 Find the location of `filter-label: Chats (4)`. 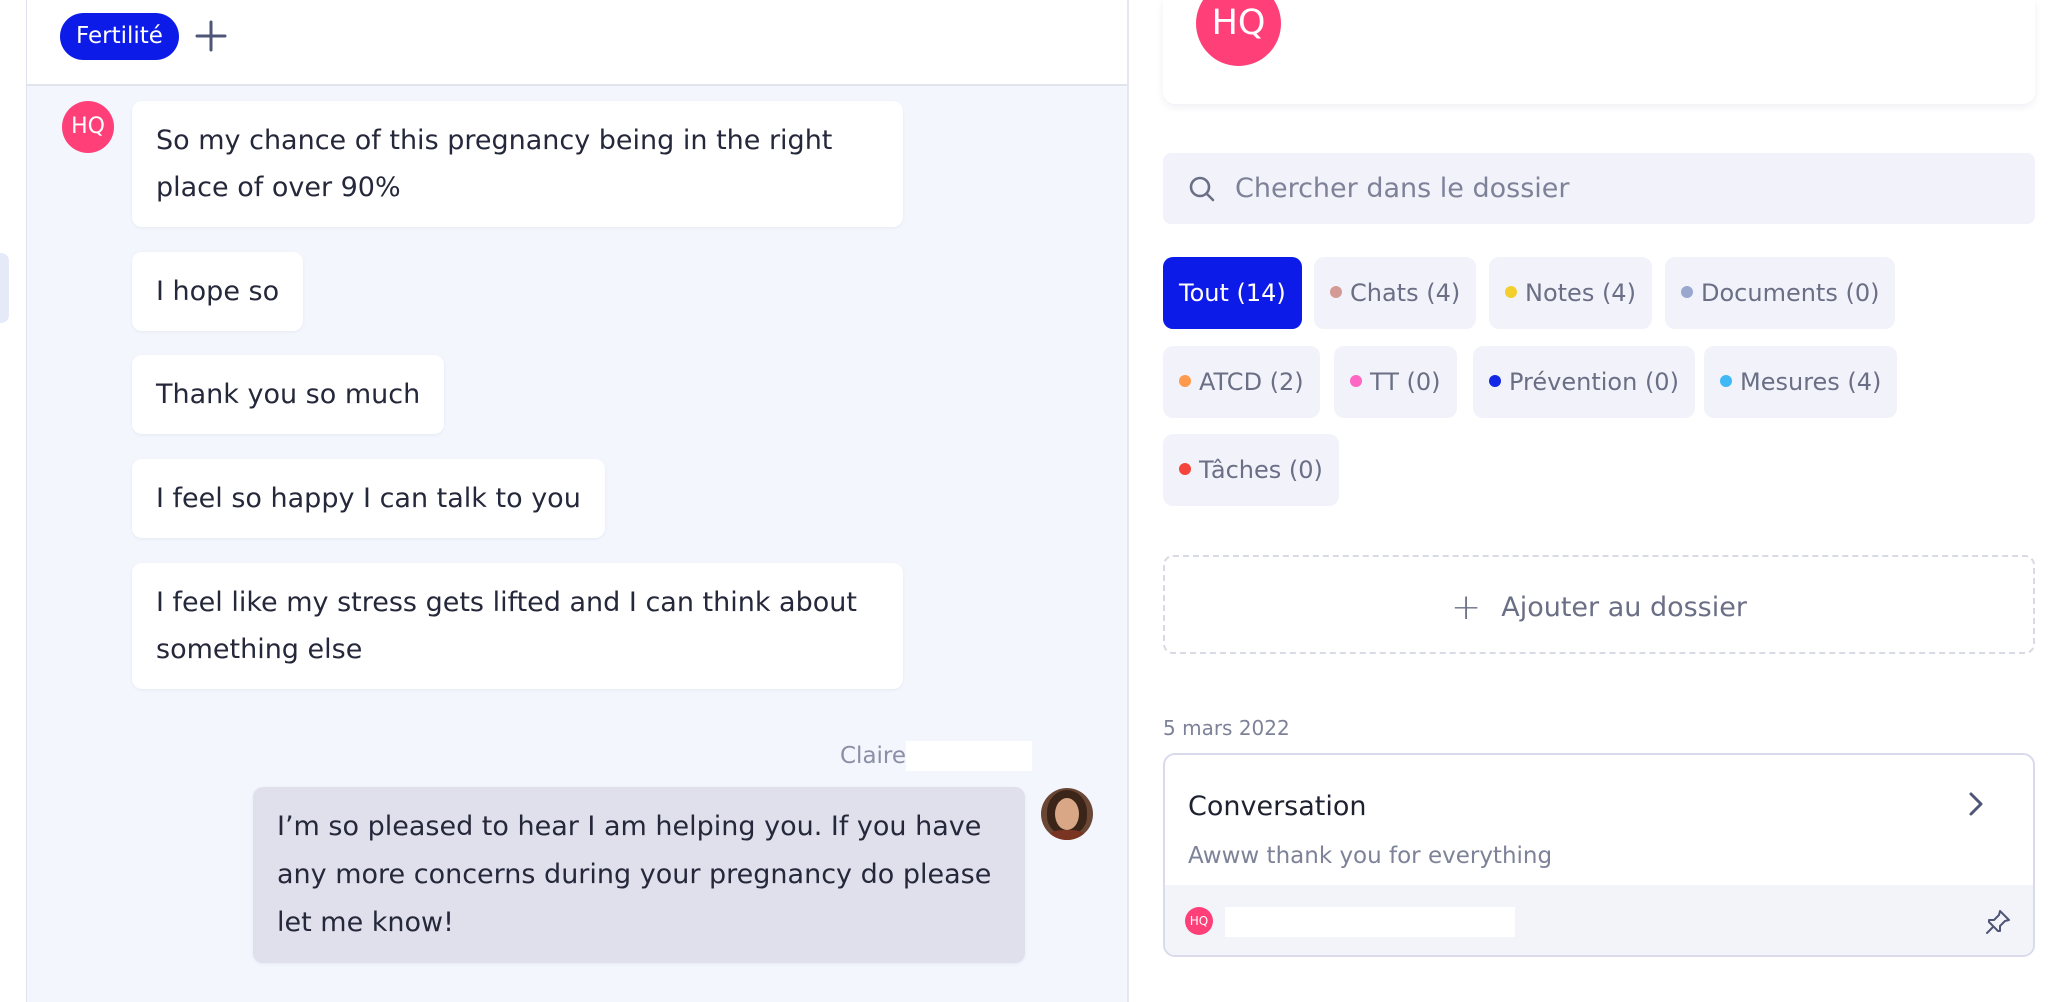

filter-label: Chats (4) is located at coordinates (1405, 293).